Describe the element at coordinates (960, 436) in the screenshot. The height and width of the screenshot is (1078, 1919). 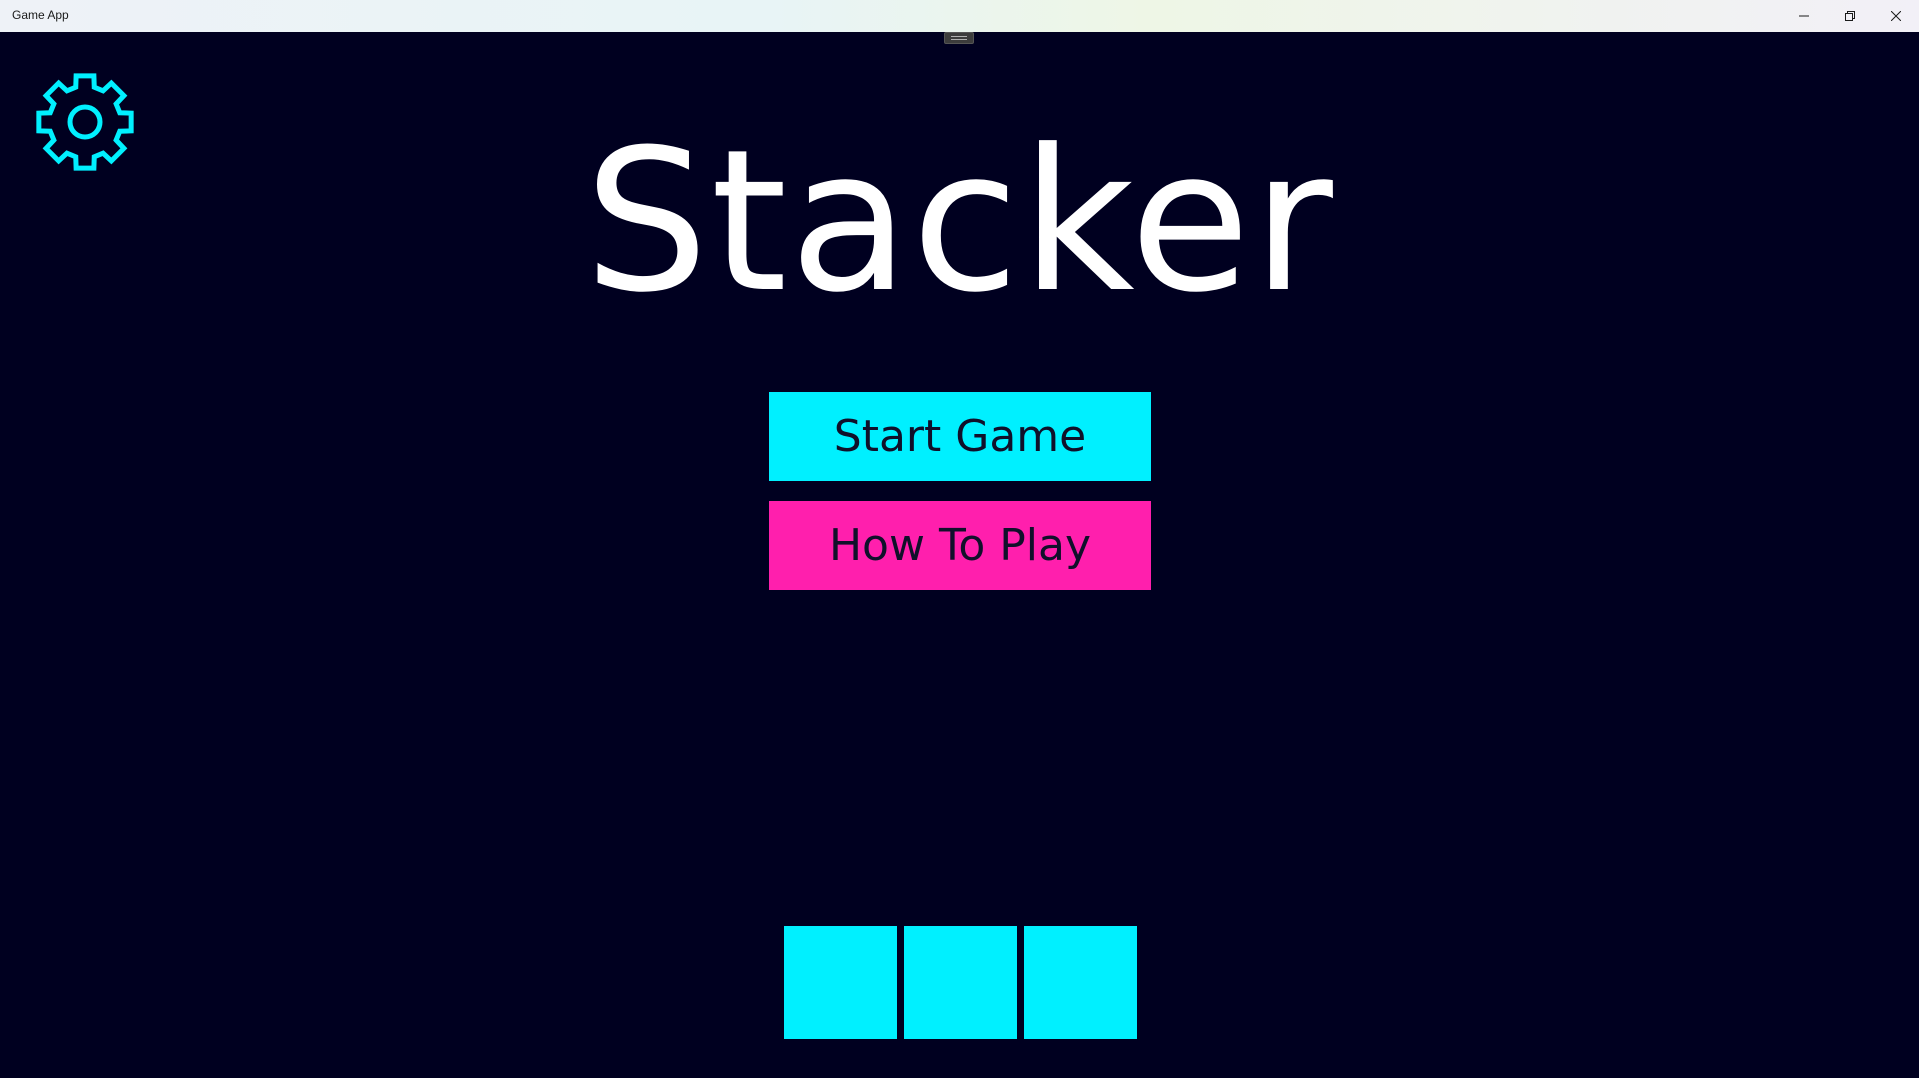
I see `start-game-button: Start Game` at that location.